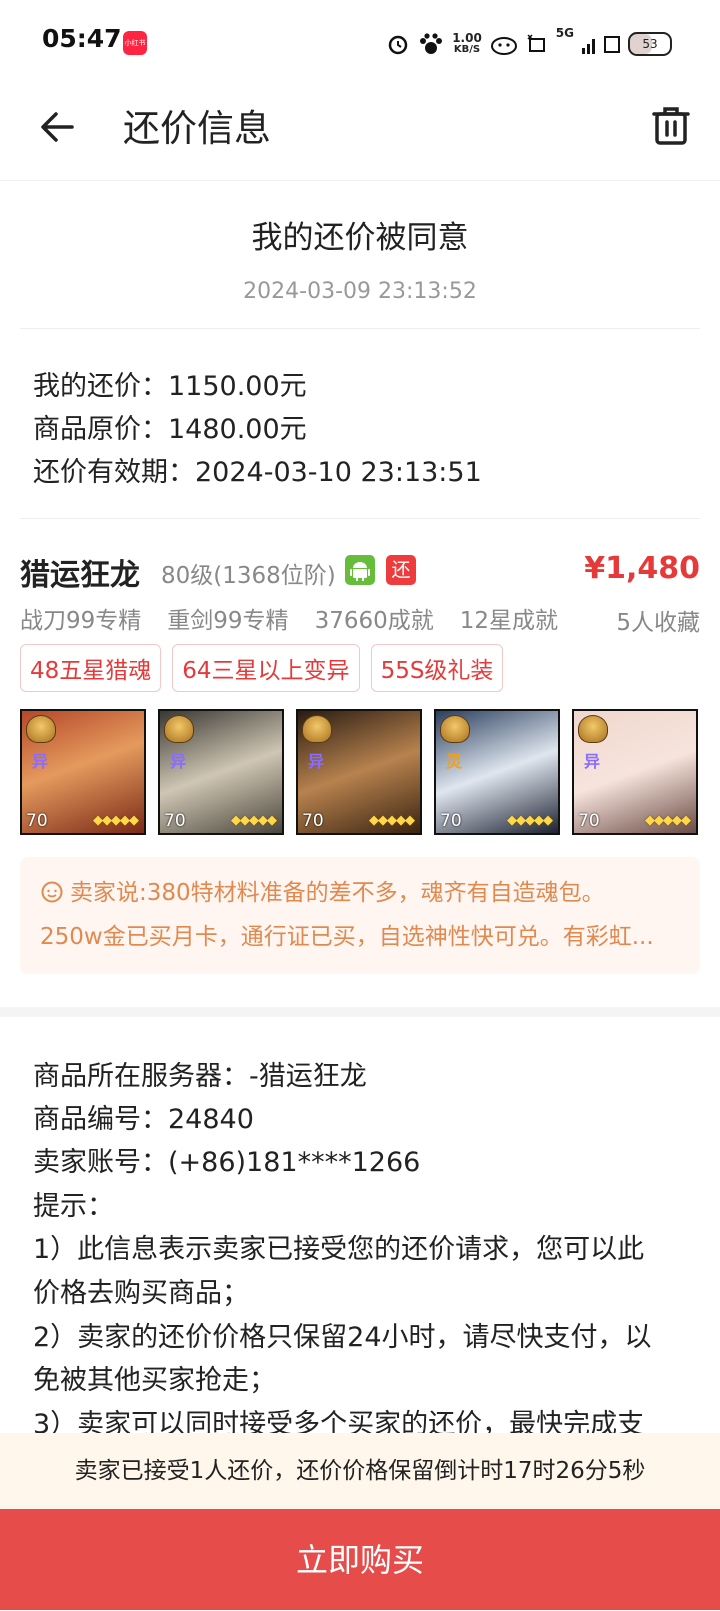  I want to click on back-arrow-icon, so click(57, 127).